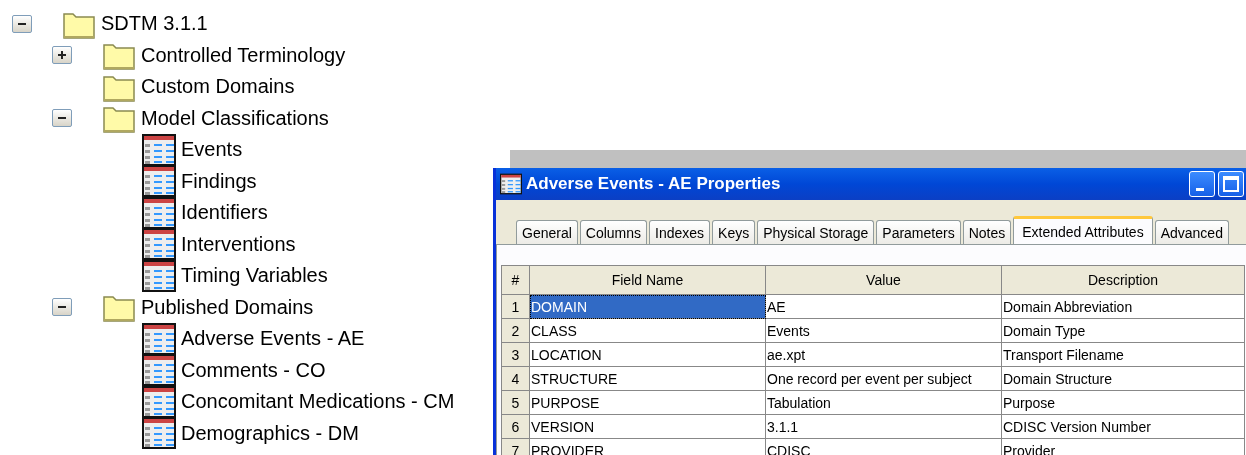 Image resolution: width=1246 pixels, height=455 pixels. Describe the element at coordinates (1123, 378) in the screenshot. I see `table-cell: Domain Structure` at that location.